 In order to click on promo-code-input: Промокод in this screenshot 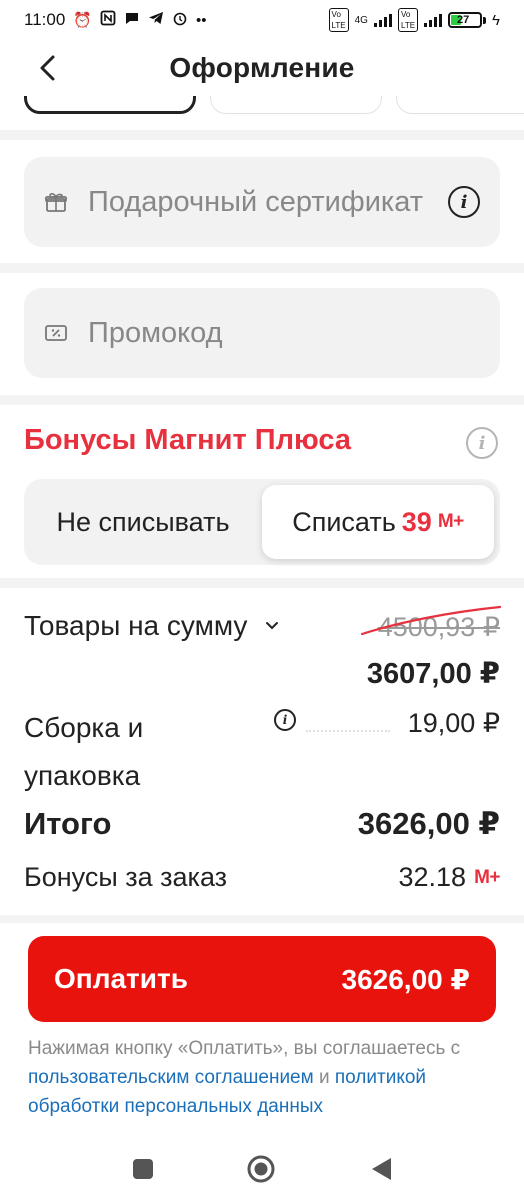, I will do `click(284, 333)`.